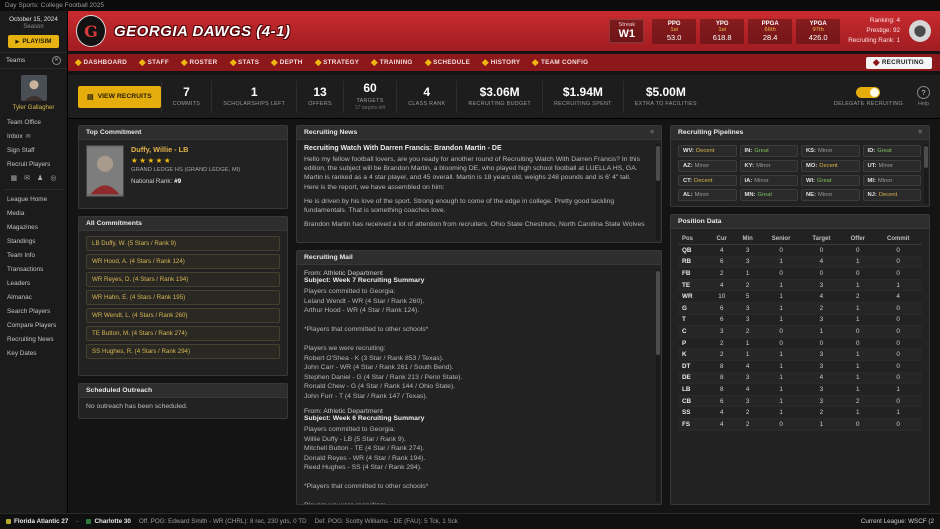 The image size is (940, 529). Describe the element at coordinates (53, 178) in the screenshot. I see `scout-icon: ◎` at that location.